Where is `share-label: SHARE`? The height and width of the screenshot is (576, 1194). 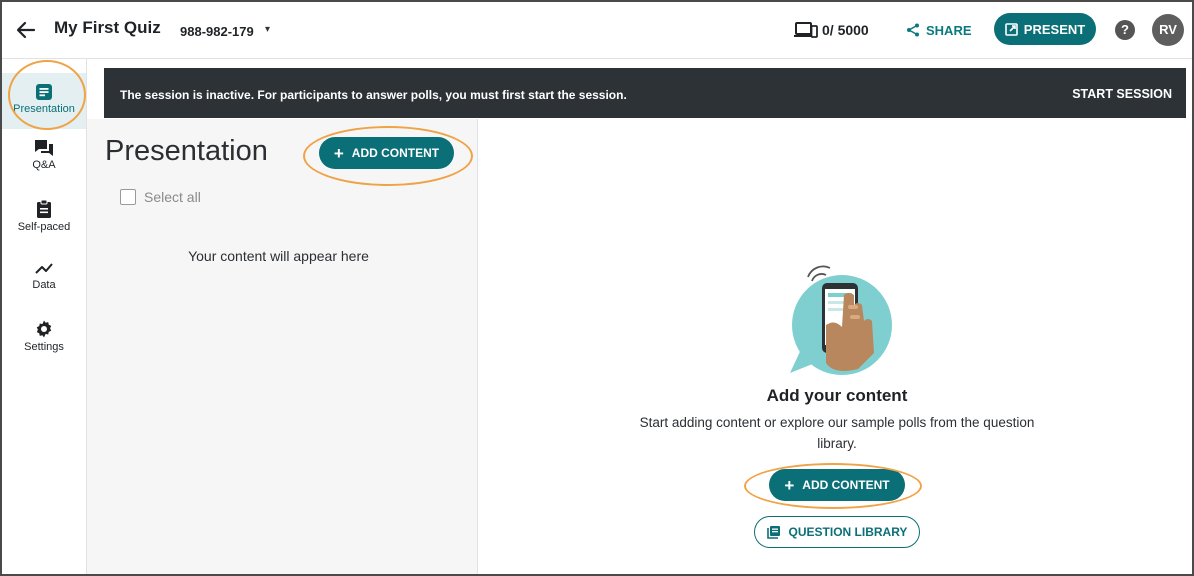
share-label: SHARE is located at coordinates (949, 30).